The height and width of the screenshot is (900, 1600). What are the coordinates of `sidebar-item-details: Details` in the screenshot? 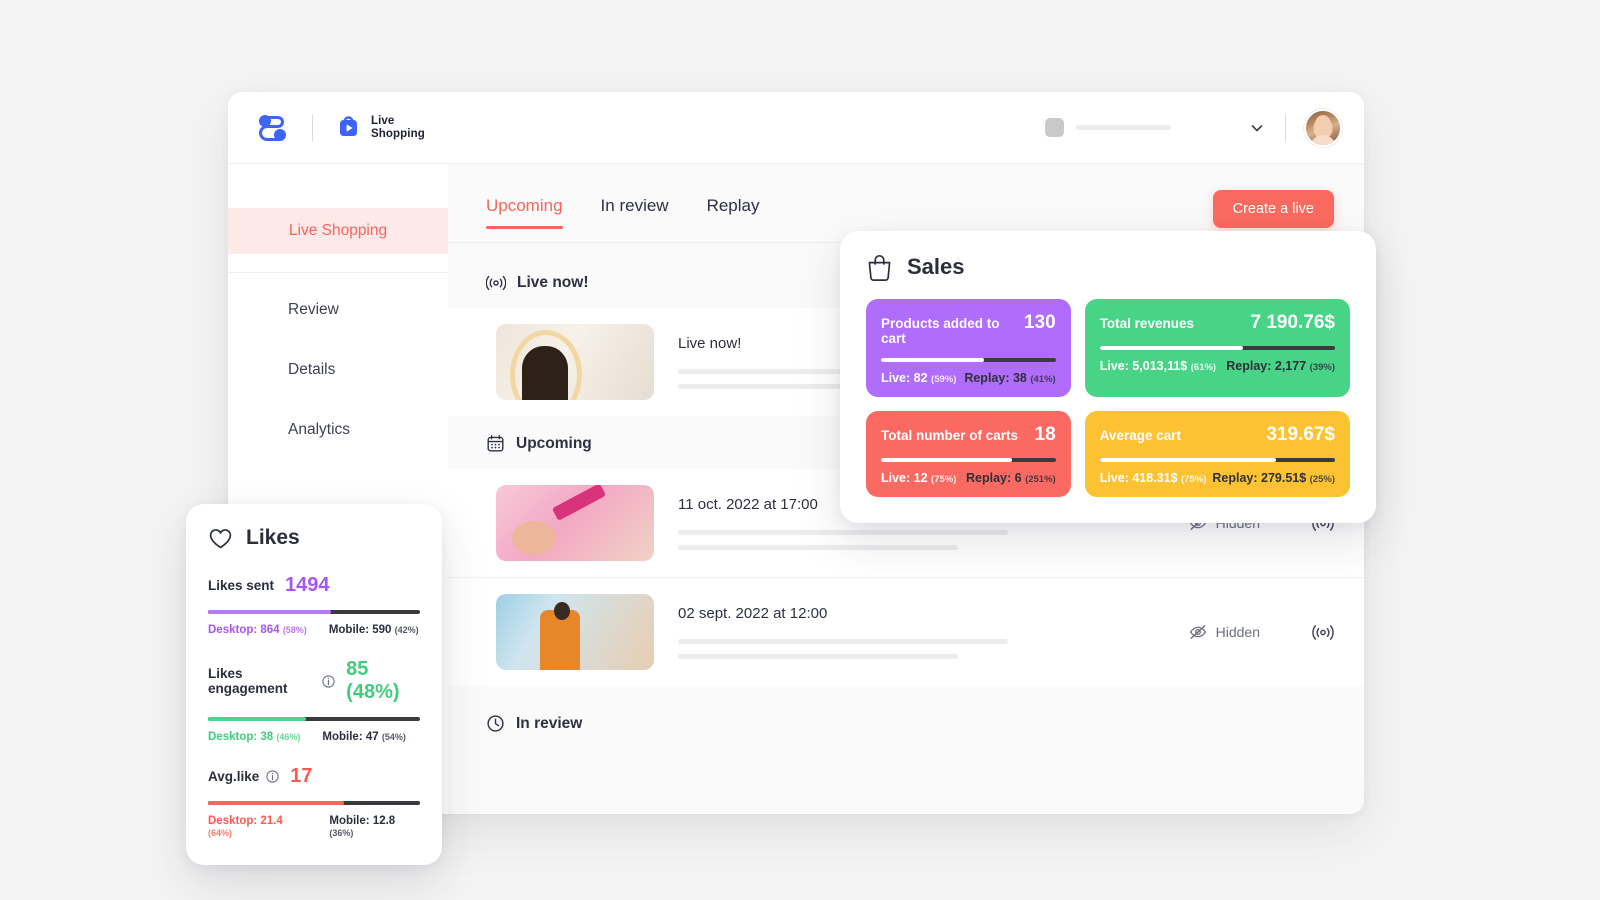 It's located at (338, 370).